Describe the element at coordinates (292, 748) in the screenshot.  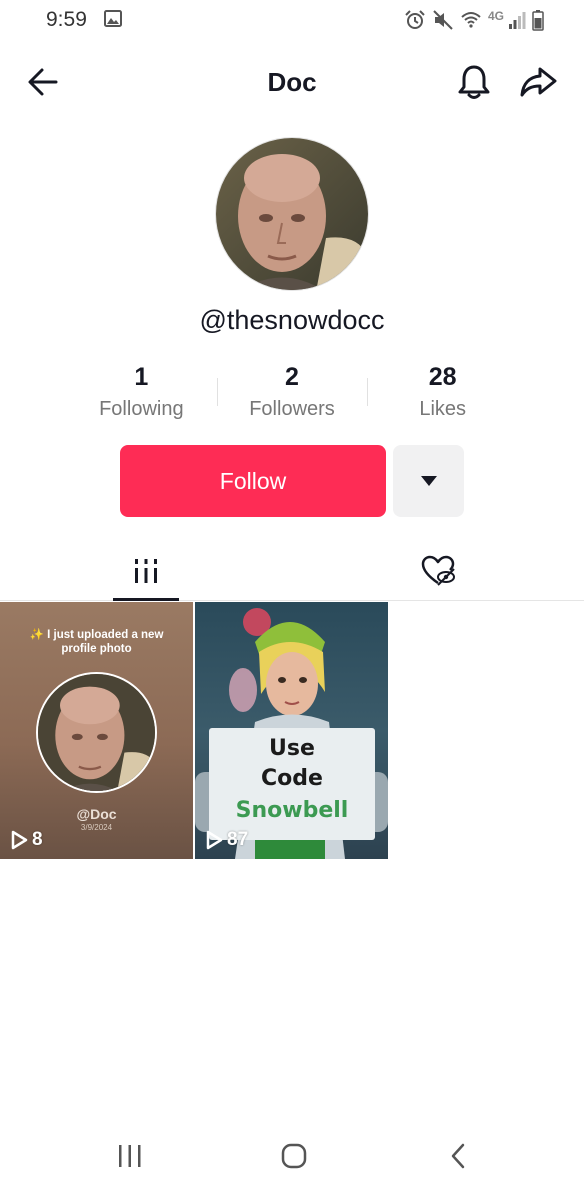
I see `sign-text: Use` at that location.